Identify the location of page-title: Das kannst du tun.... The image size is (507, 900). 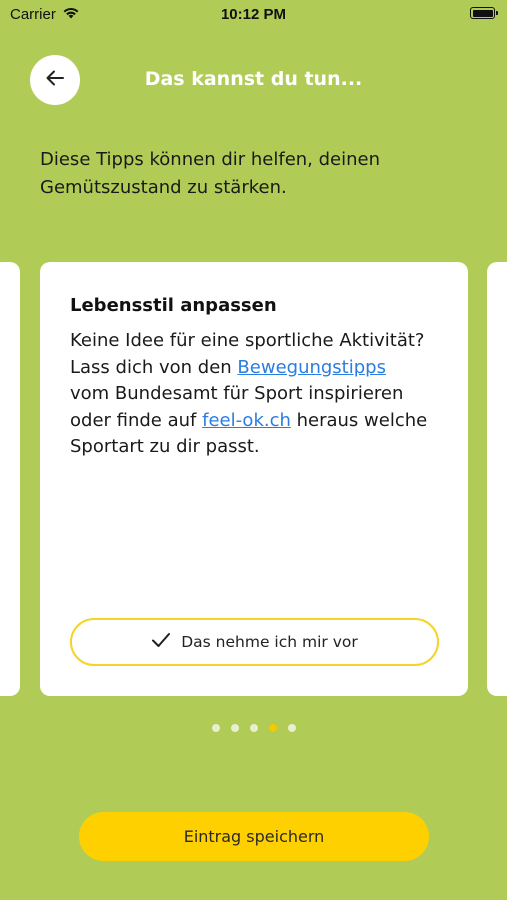
(253, 79).